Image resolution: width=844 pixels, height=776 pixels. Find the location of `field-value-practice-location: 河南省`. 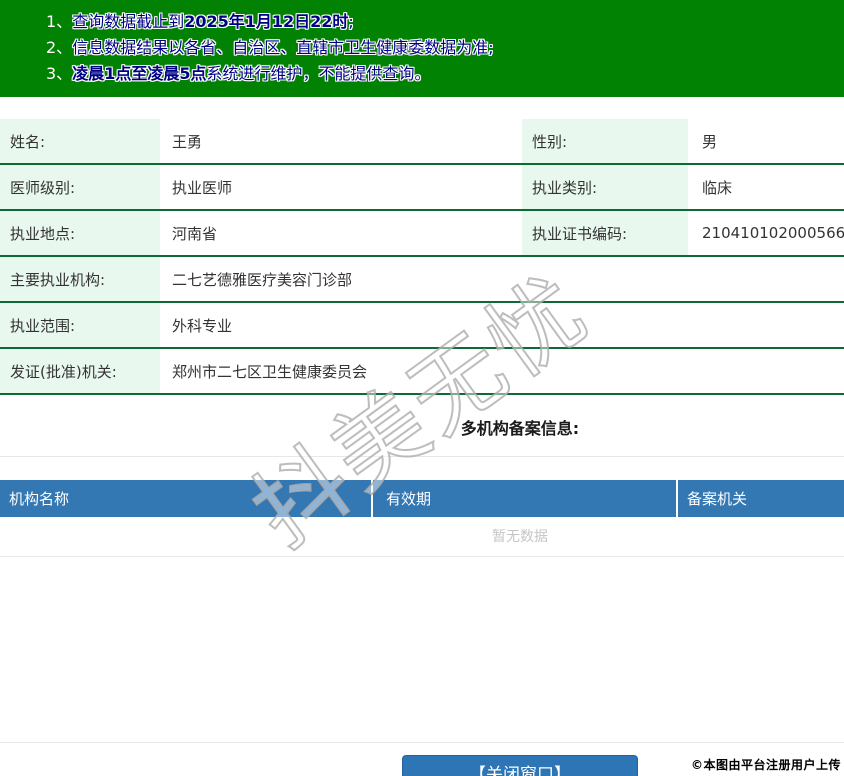

field-value-practice-location: 河南省 is located at coordinates (195, 233).